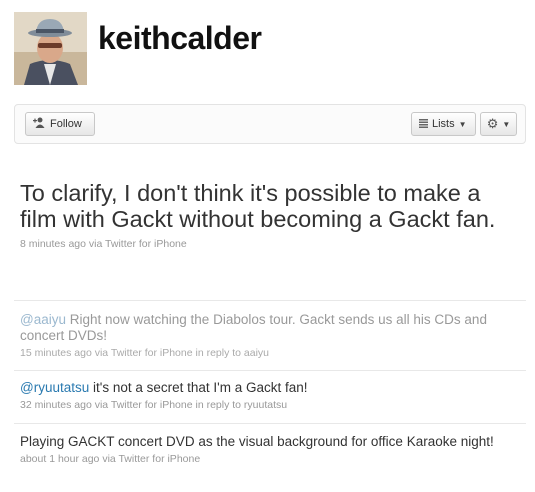 The image size is (535, 492). Describe the element at coordinates (260, 244) in the screenshot. I see `main-tweet-meta: 8 minutes ago via Twitter for iPhone` at that location.